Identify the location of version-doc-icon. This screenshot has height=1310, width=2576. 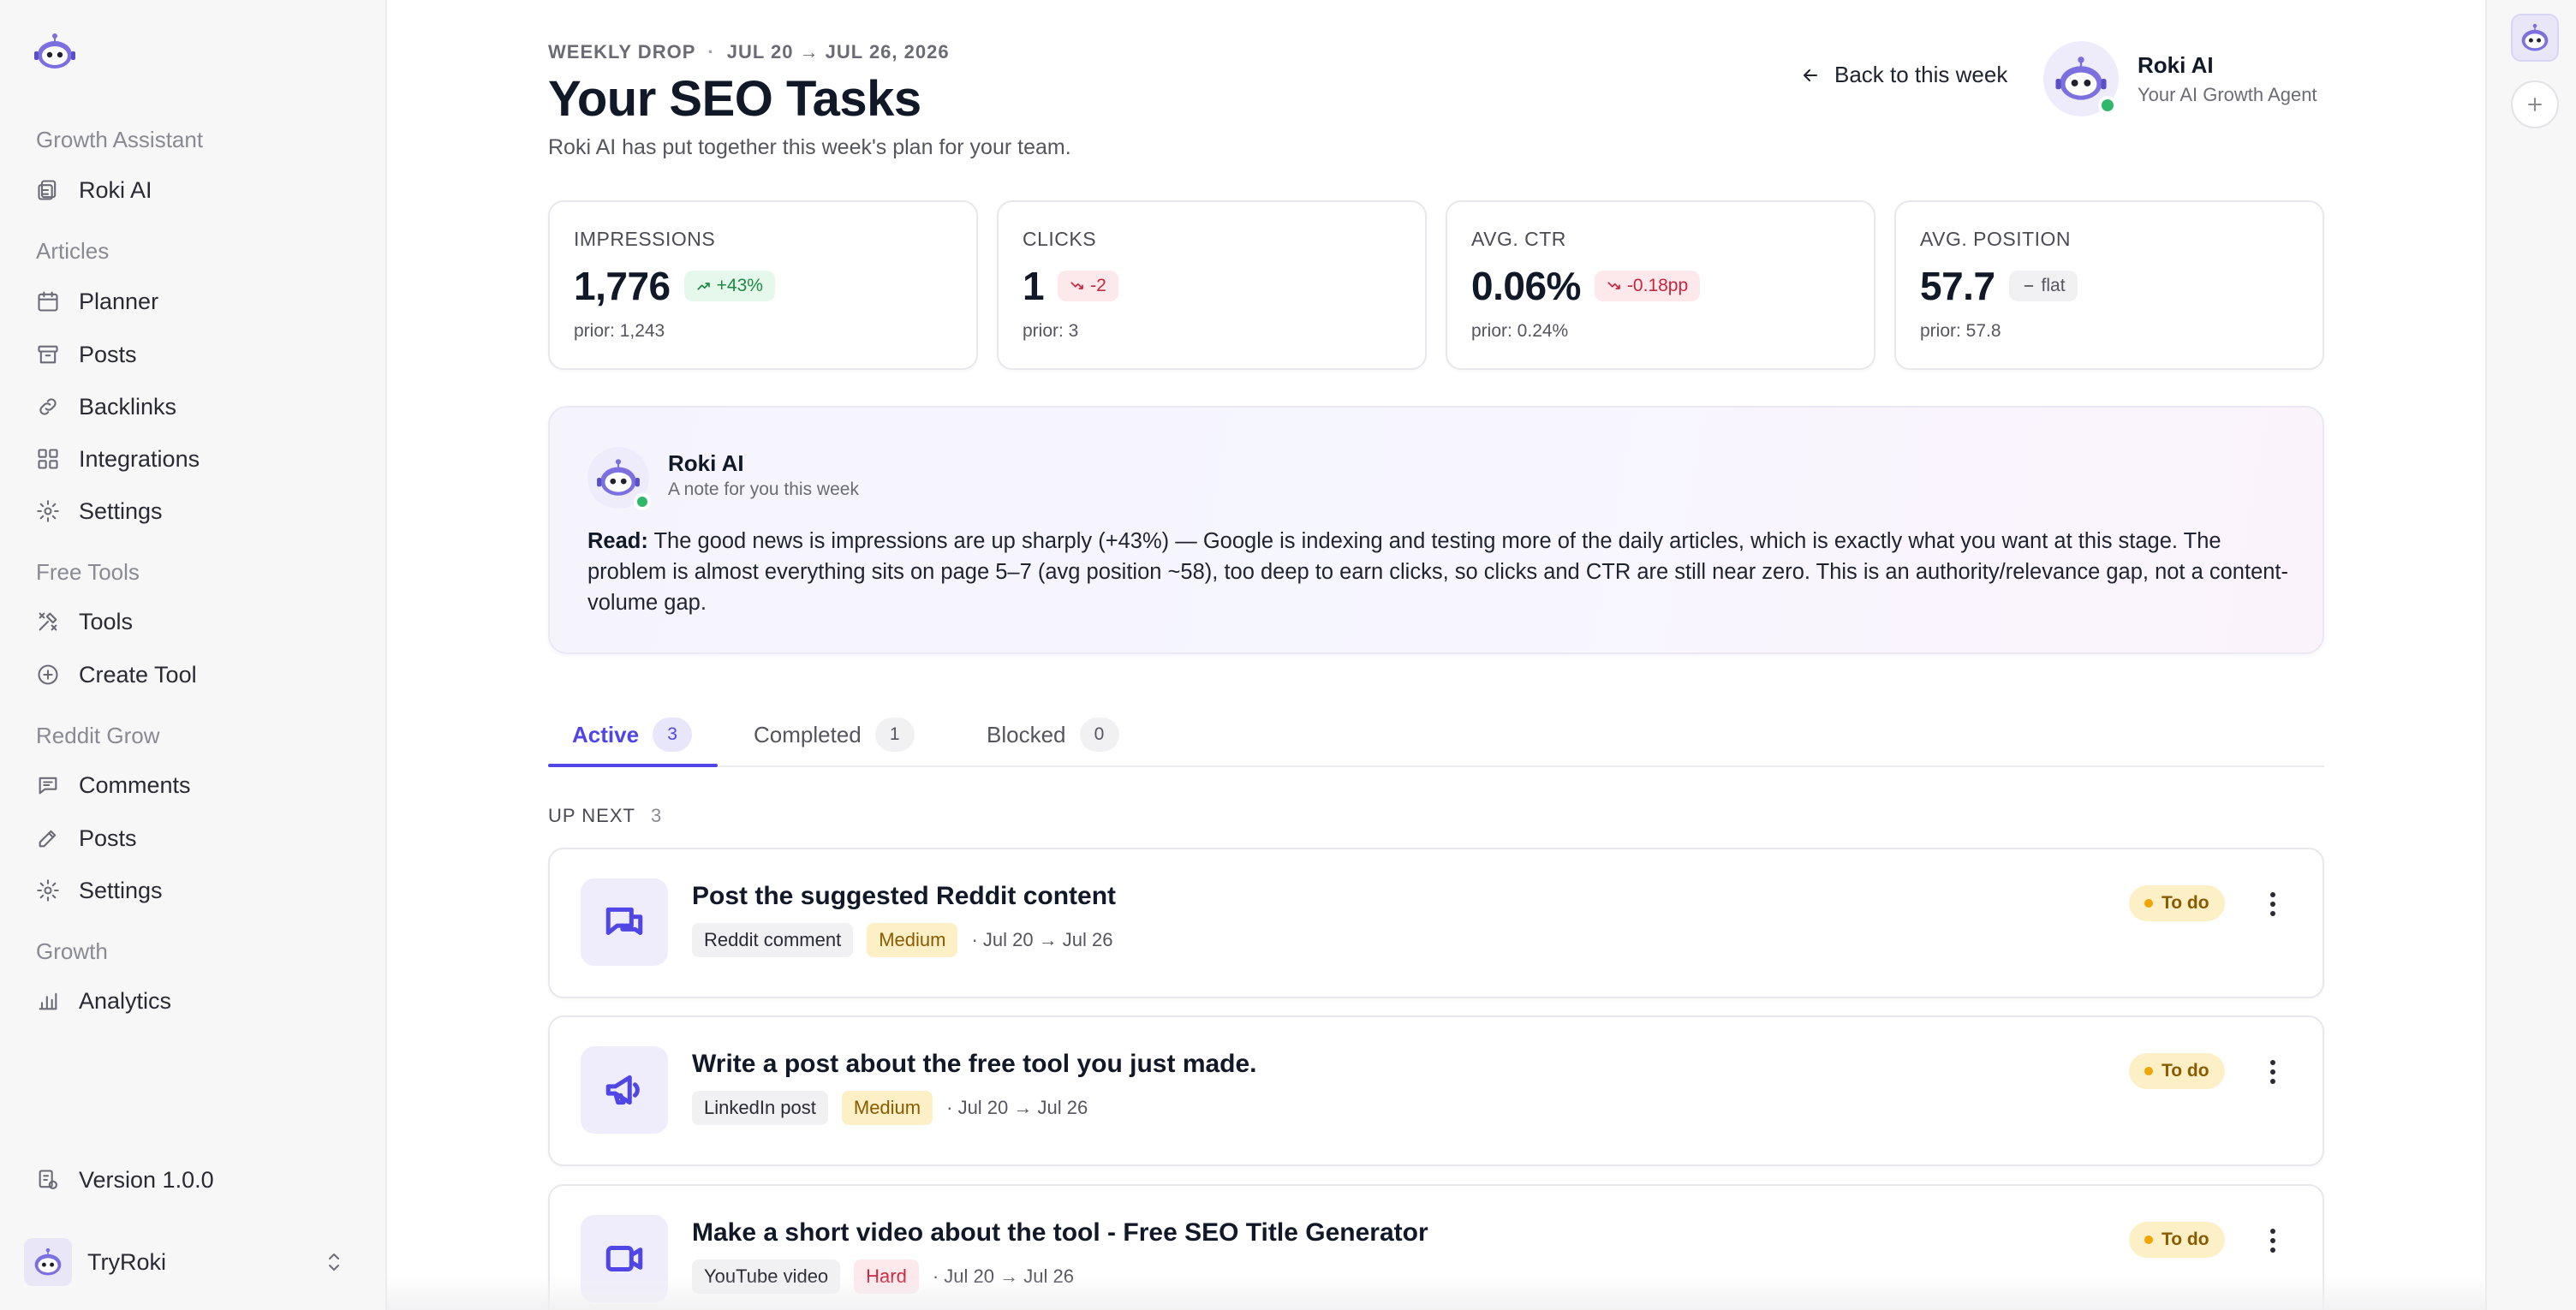
(48, 1179).